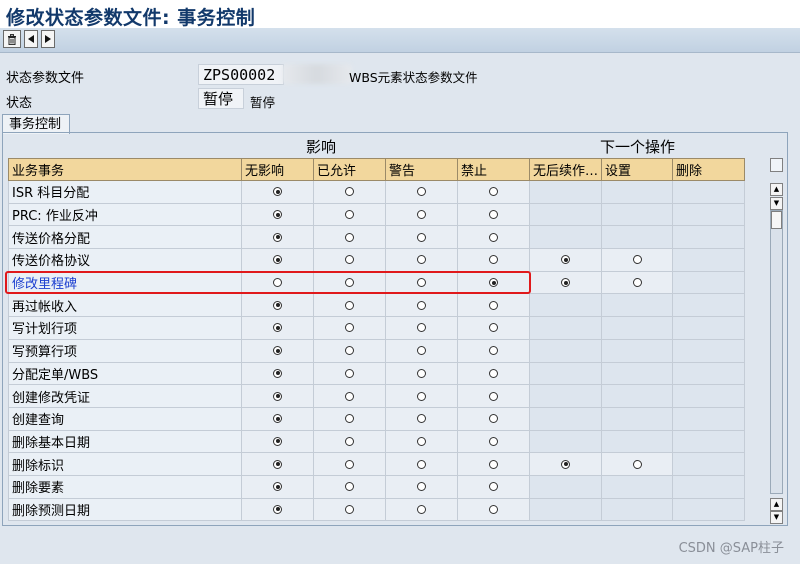  Describe the element at coordinates (349, 169) in the screenshot. I see `column-header-allowed: 已允许` at that location.